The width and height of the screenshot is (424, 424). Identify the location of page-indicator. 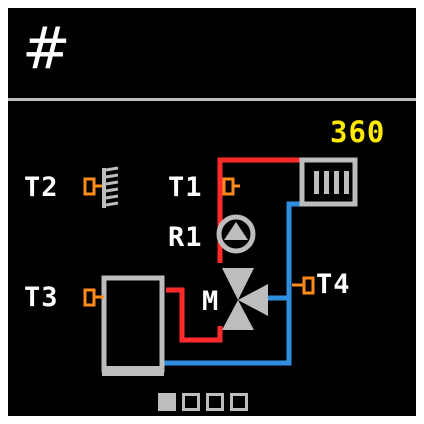
(203, 402).